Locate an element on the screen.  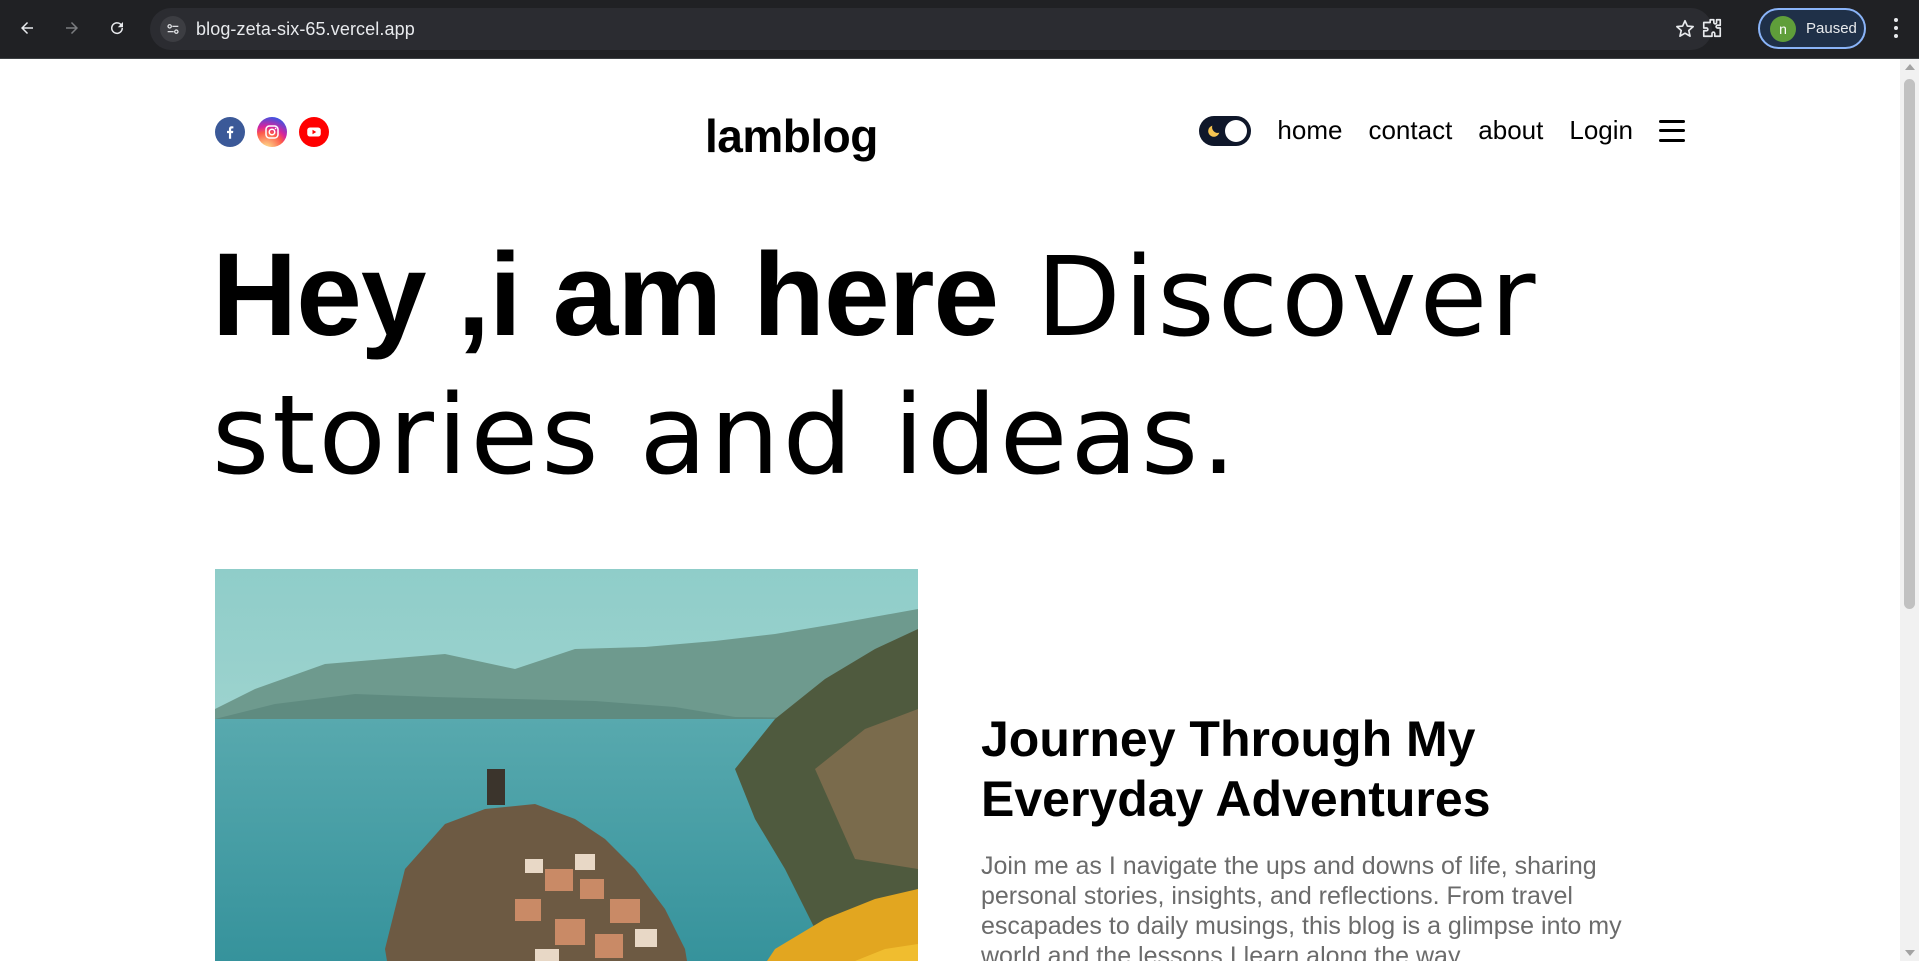
back-button is located at coordinates (27, 28).